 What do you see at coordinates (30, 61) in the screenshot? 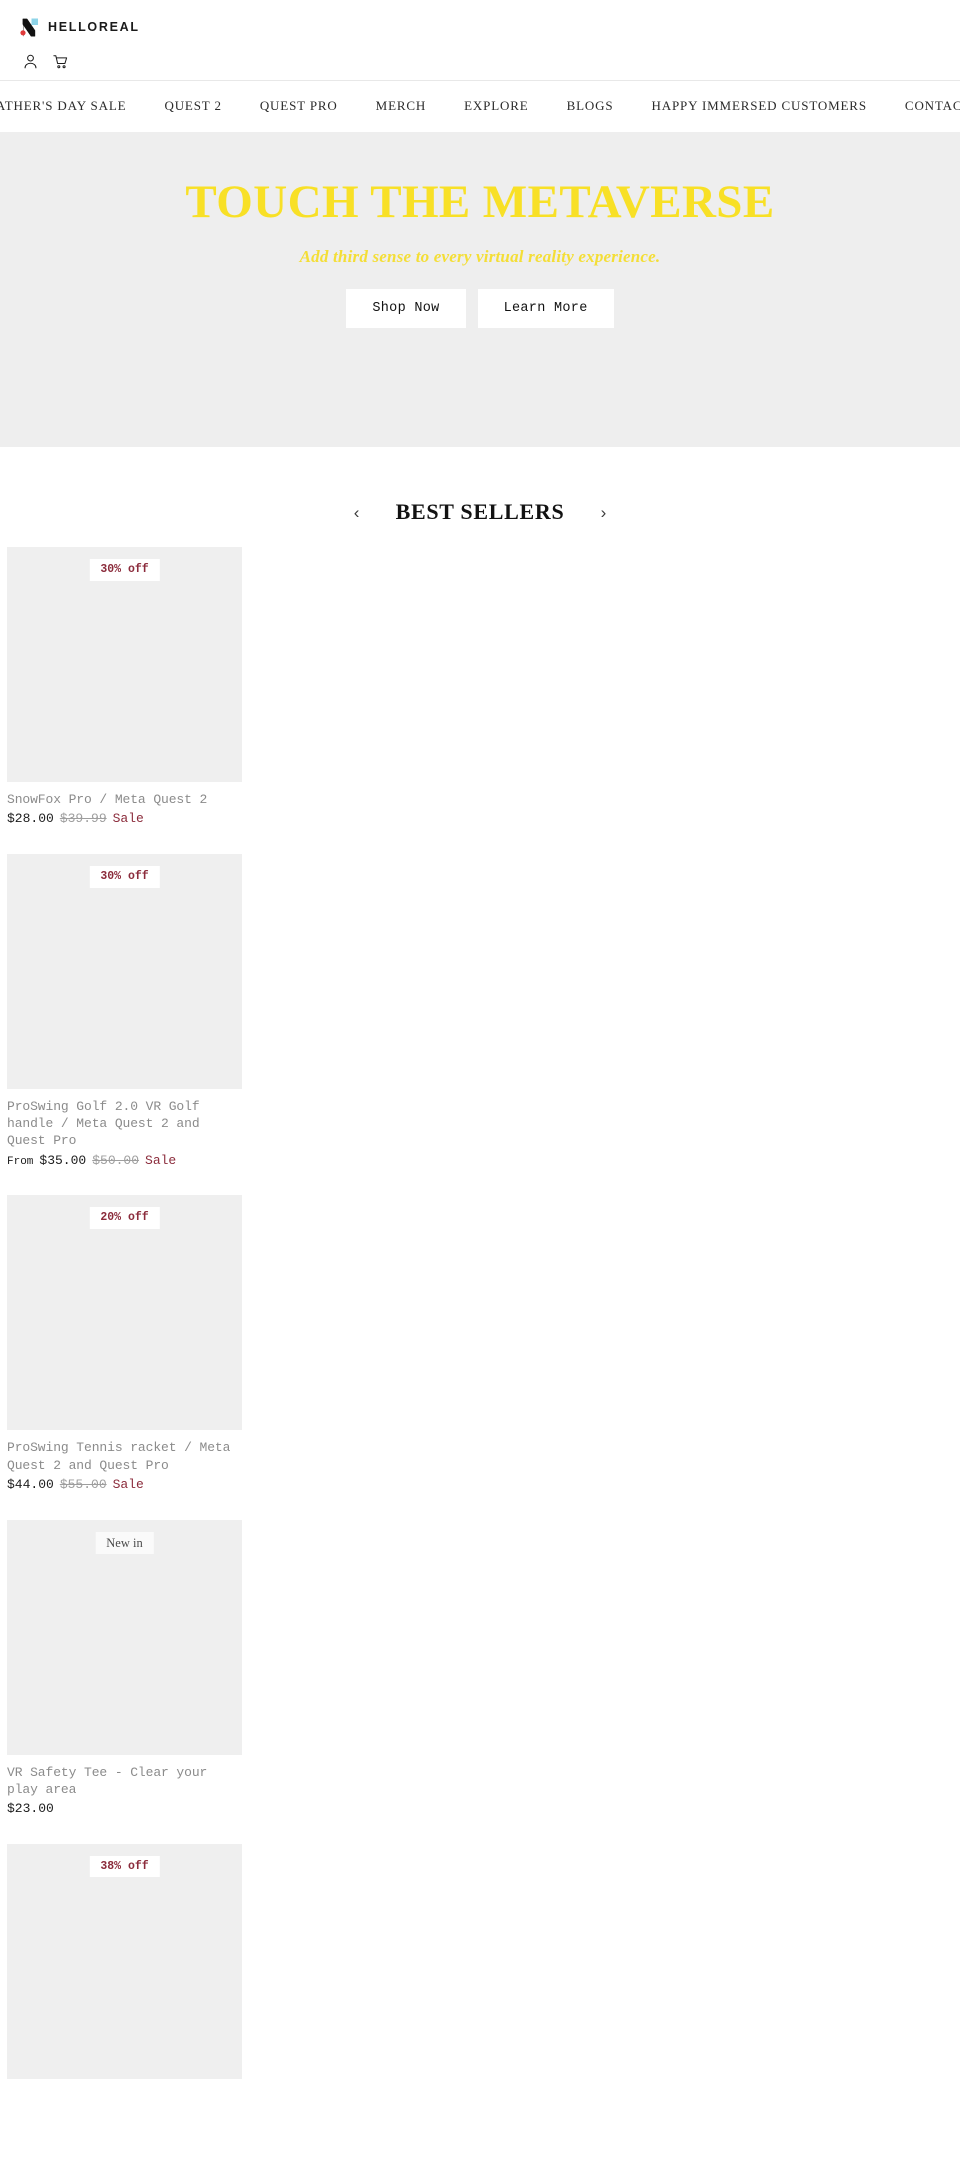
I see `user-account-icon` at bounding box center [30, 61].